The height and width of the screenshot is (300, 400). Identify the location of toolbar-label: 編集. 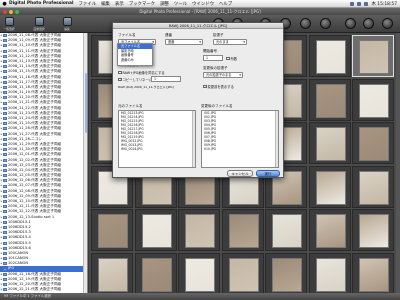
(67, 29).